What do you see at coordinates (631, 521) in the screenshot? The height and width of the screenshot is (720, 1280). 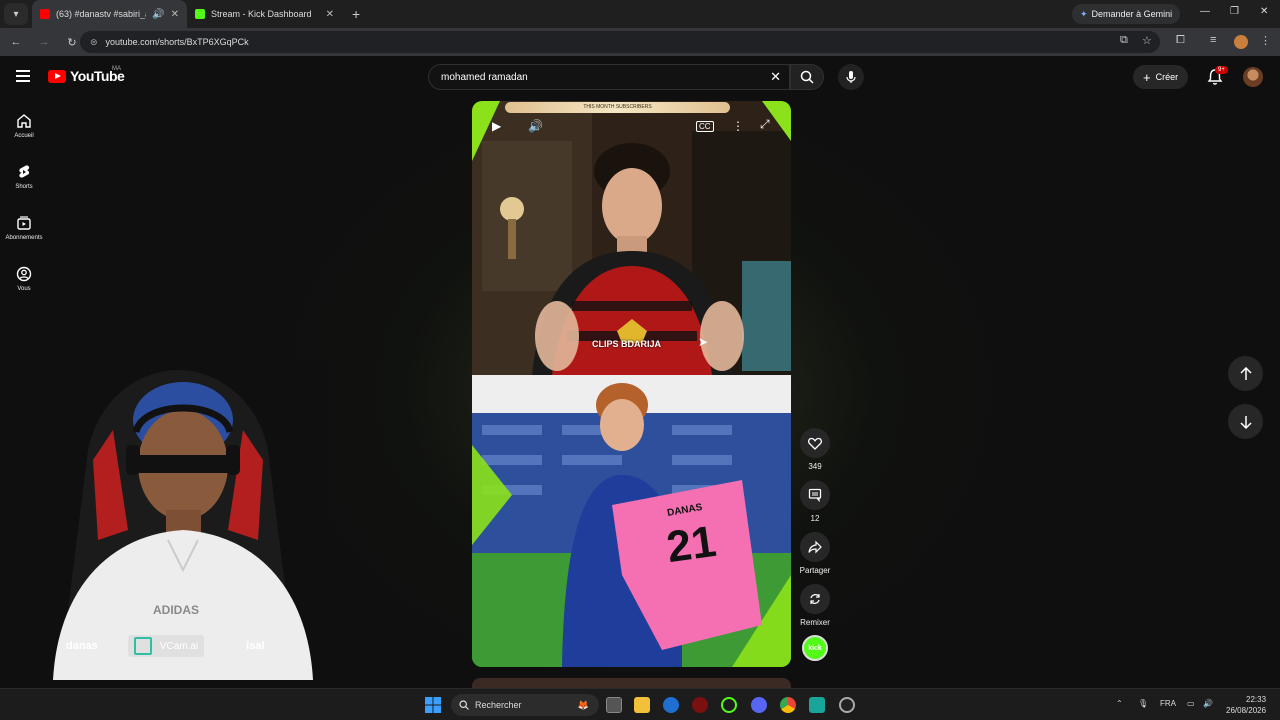 I see `short-video-frame-bottom: DANAS 21` at bounding box center [631, 521].